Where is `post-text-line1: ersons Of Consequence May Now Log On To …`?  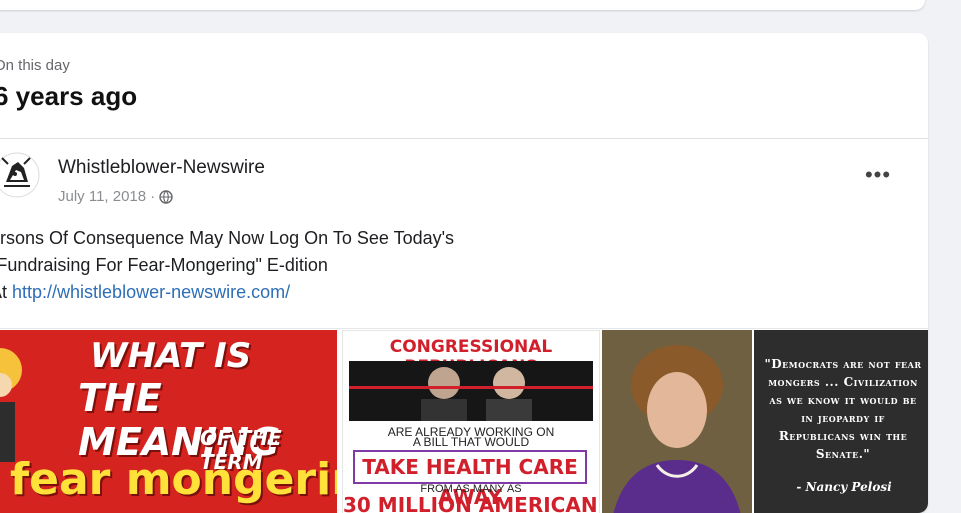 post-text-line1: ersons Of Consequence May Now Log On To … is located at coordinates (227, 238).